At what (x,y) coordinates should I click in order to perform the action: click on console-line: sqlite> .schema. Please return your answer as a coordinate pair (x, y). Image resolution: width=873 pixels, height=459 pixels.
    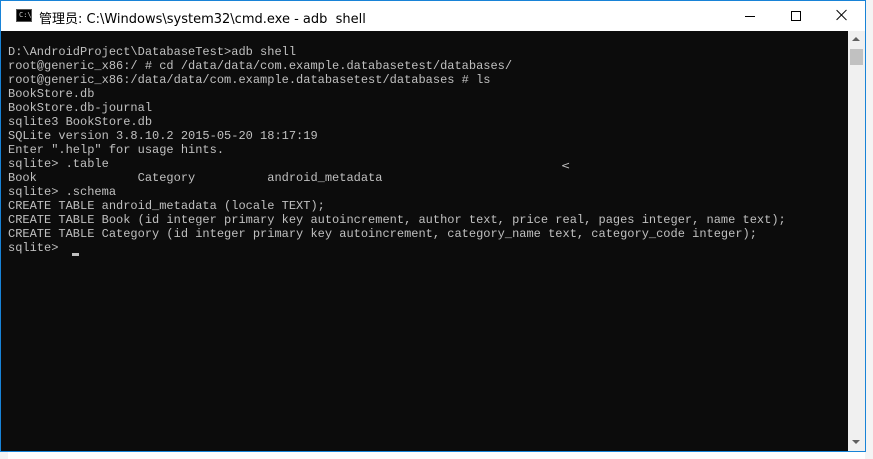
    Looking at the image, I should click on (62, 192).